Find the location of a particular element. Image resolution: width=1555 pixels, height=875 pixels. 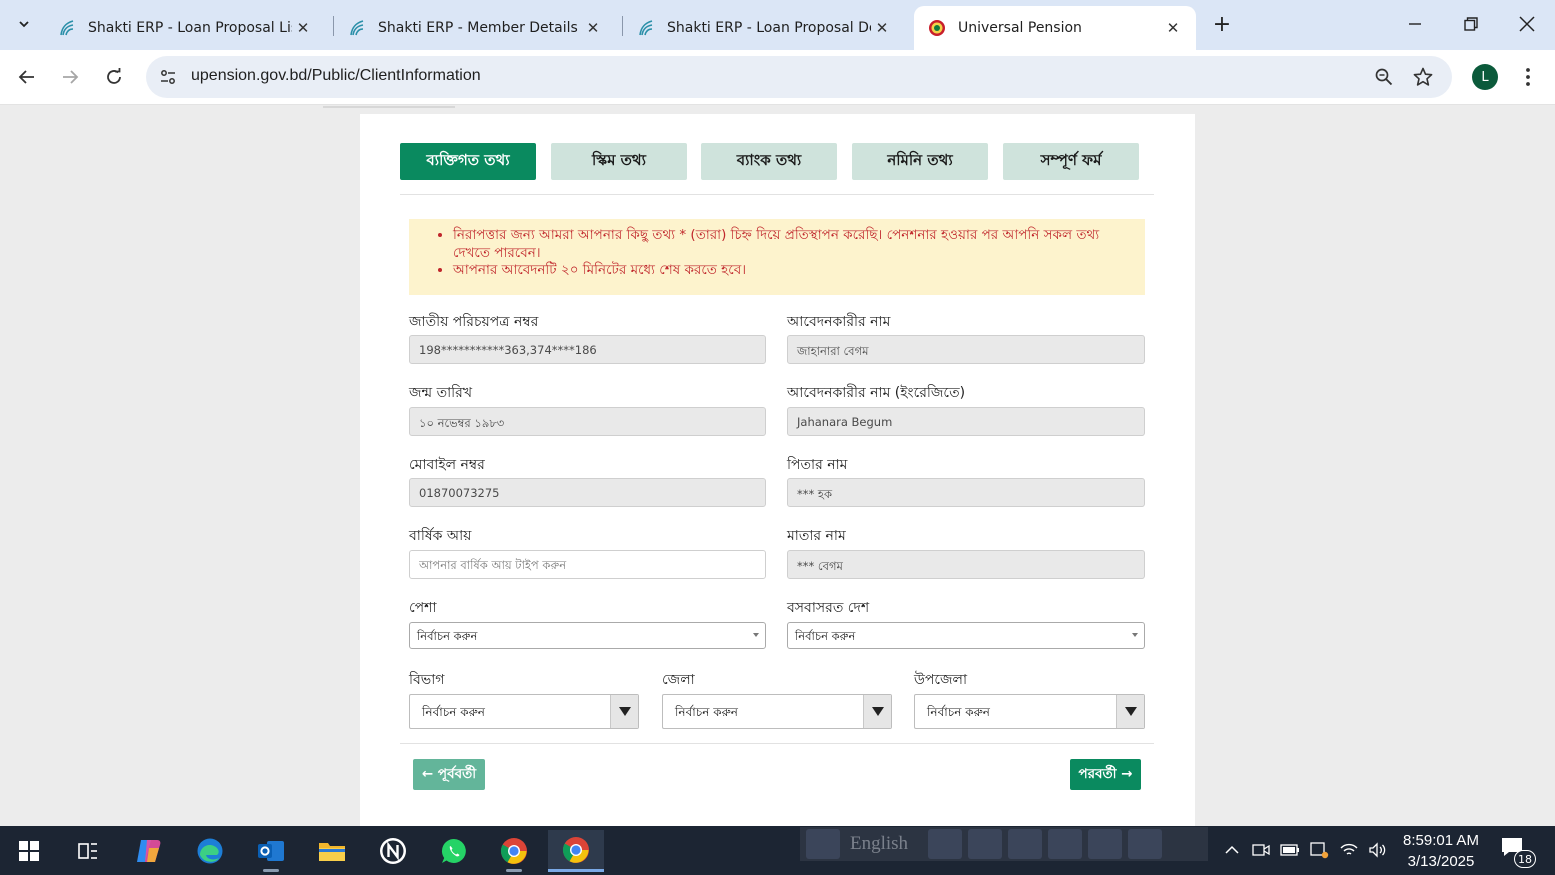

step-scheme-info: স্কিম তথ্য is located at coordinates (619, 161).